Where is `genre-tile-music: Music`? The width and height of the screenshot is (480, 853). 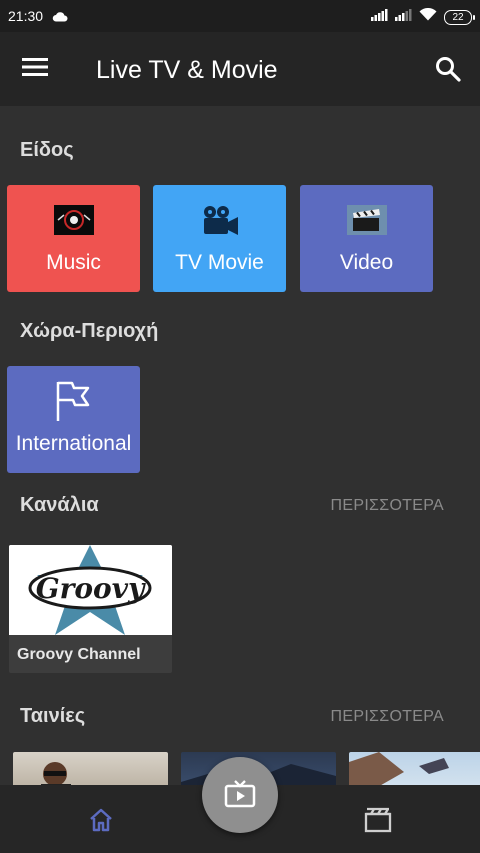
genre-tile-music: Music is located at coordinates (73, 238).